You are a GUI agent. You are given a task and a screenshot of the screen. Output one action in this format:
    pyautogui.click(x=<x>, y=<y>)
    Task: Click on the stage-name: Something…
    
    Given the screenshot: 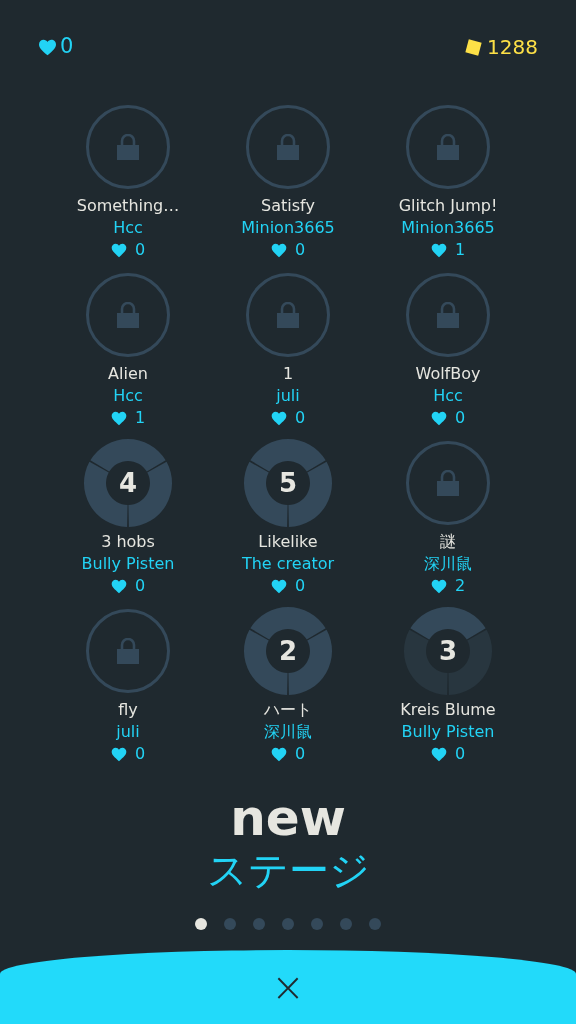 What is the action you would take?
    pyautogui.click(x=128, y=206)
    